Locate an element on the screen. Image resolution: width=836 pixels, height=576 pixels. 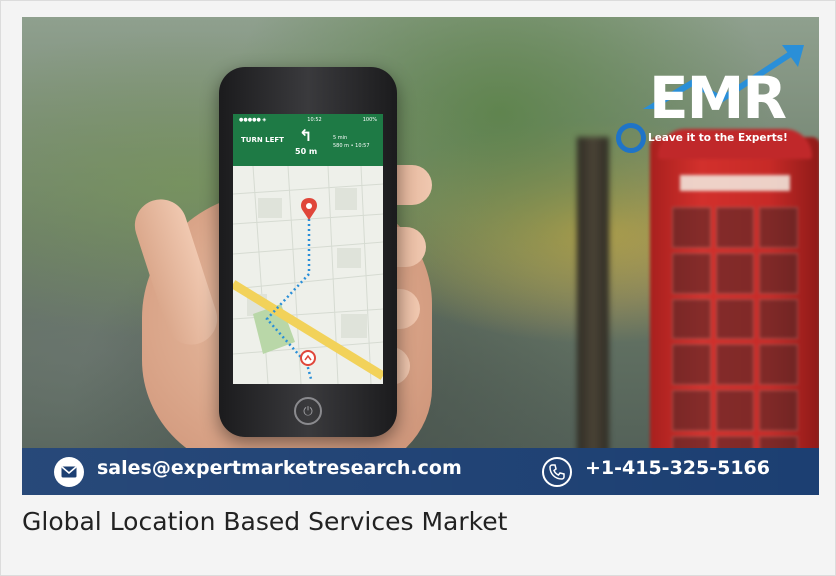
email-icon is located at coordinates (69, 472).